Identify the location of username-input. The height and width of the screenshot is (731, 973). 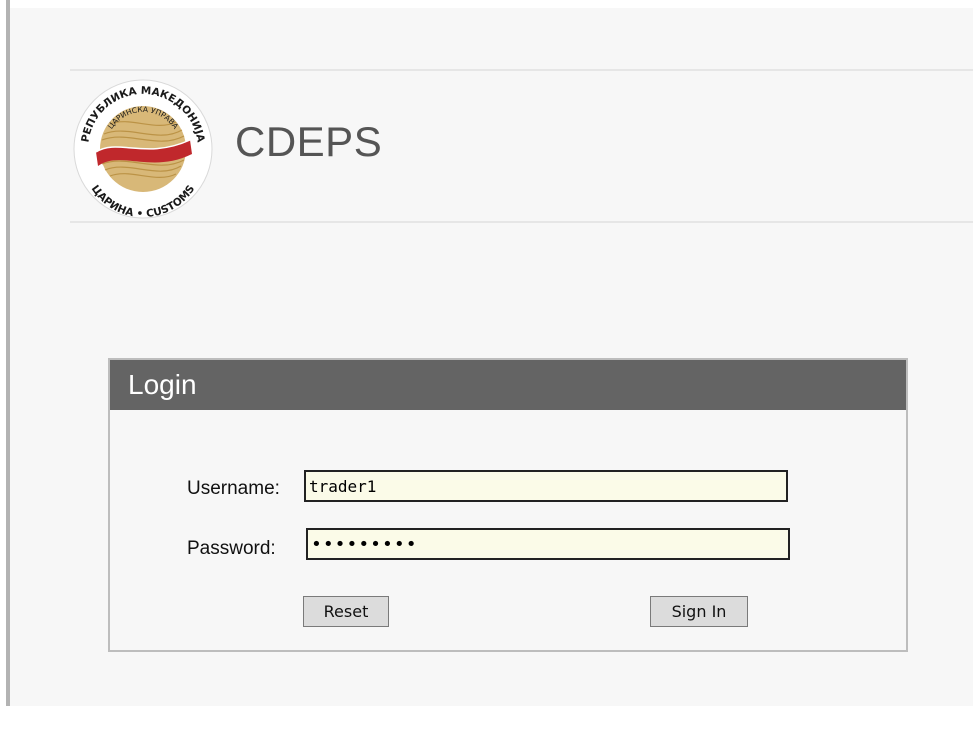
(546, 486).